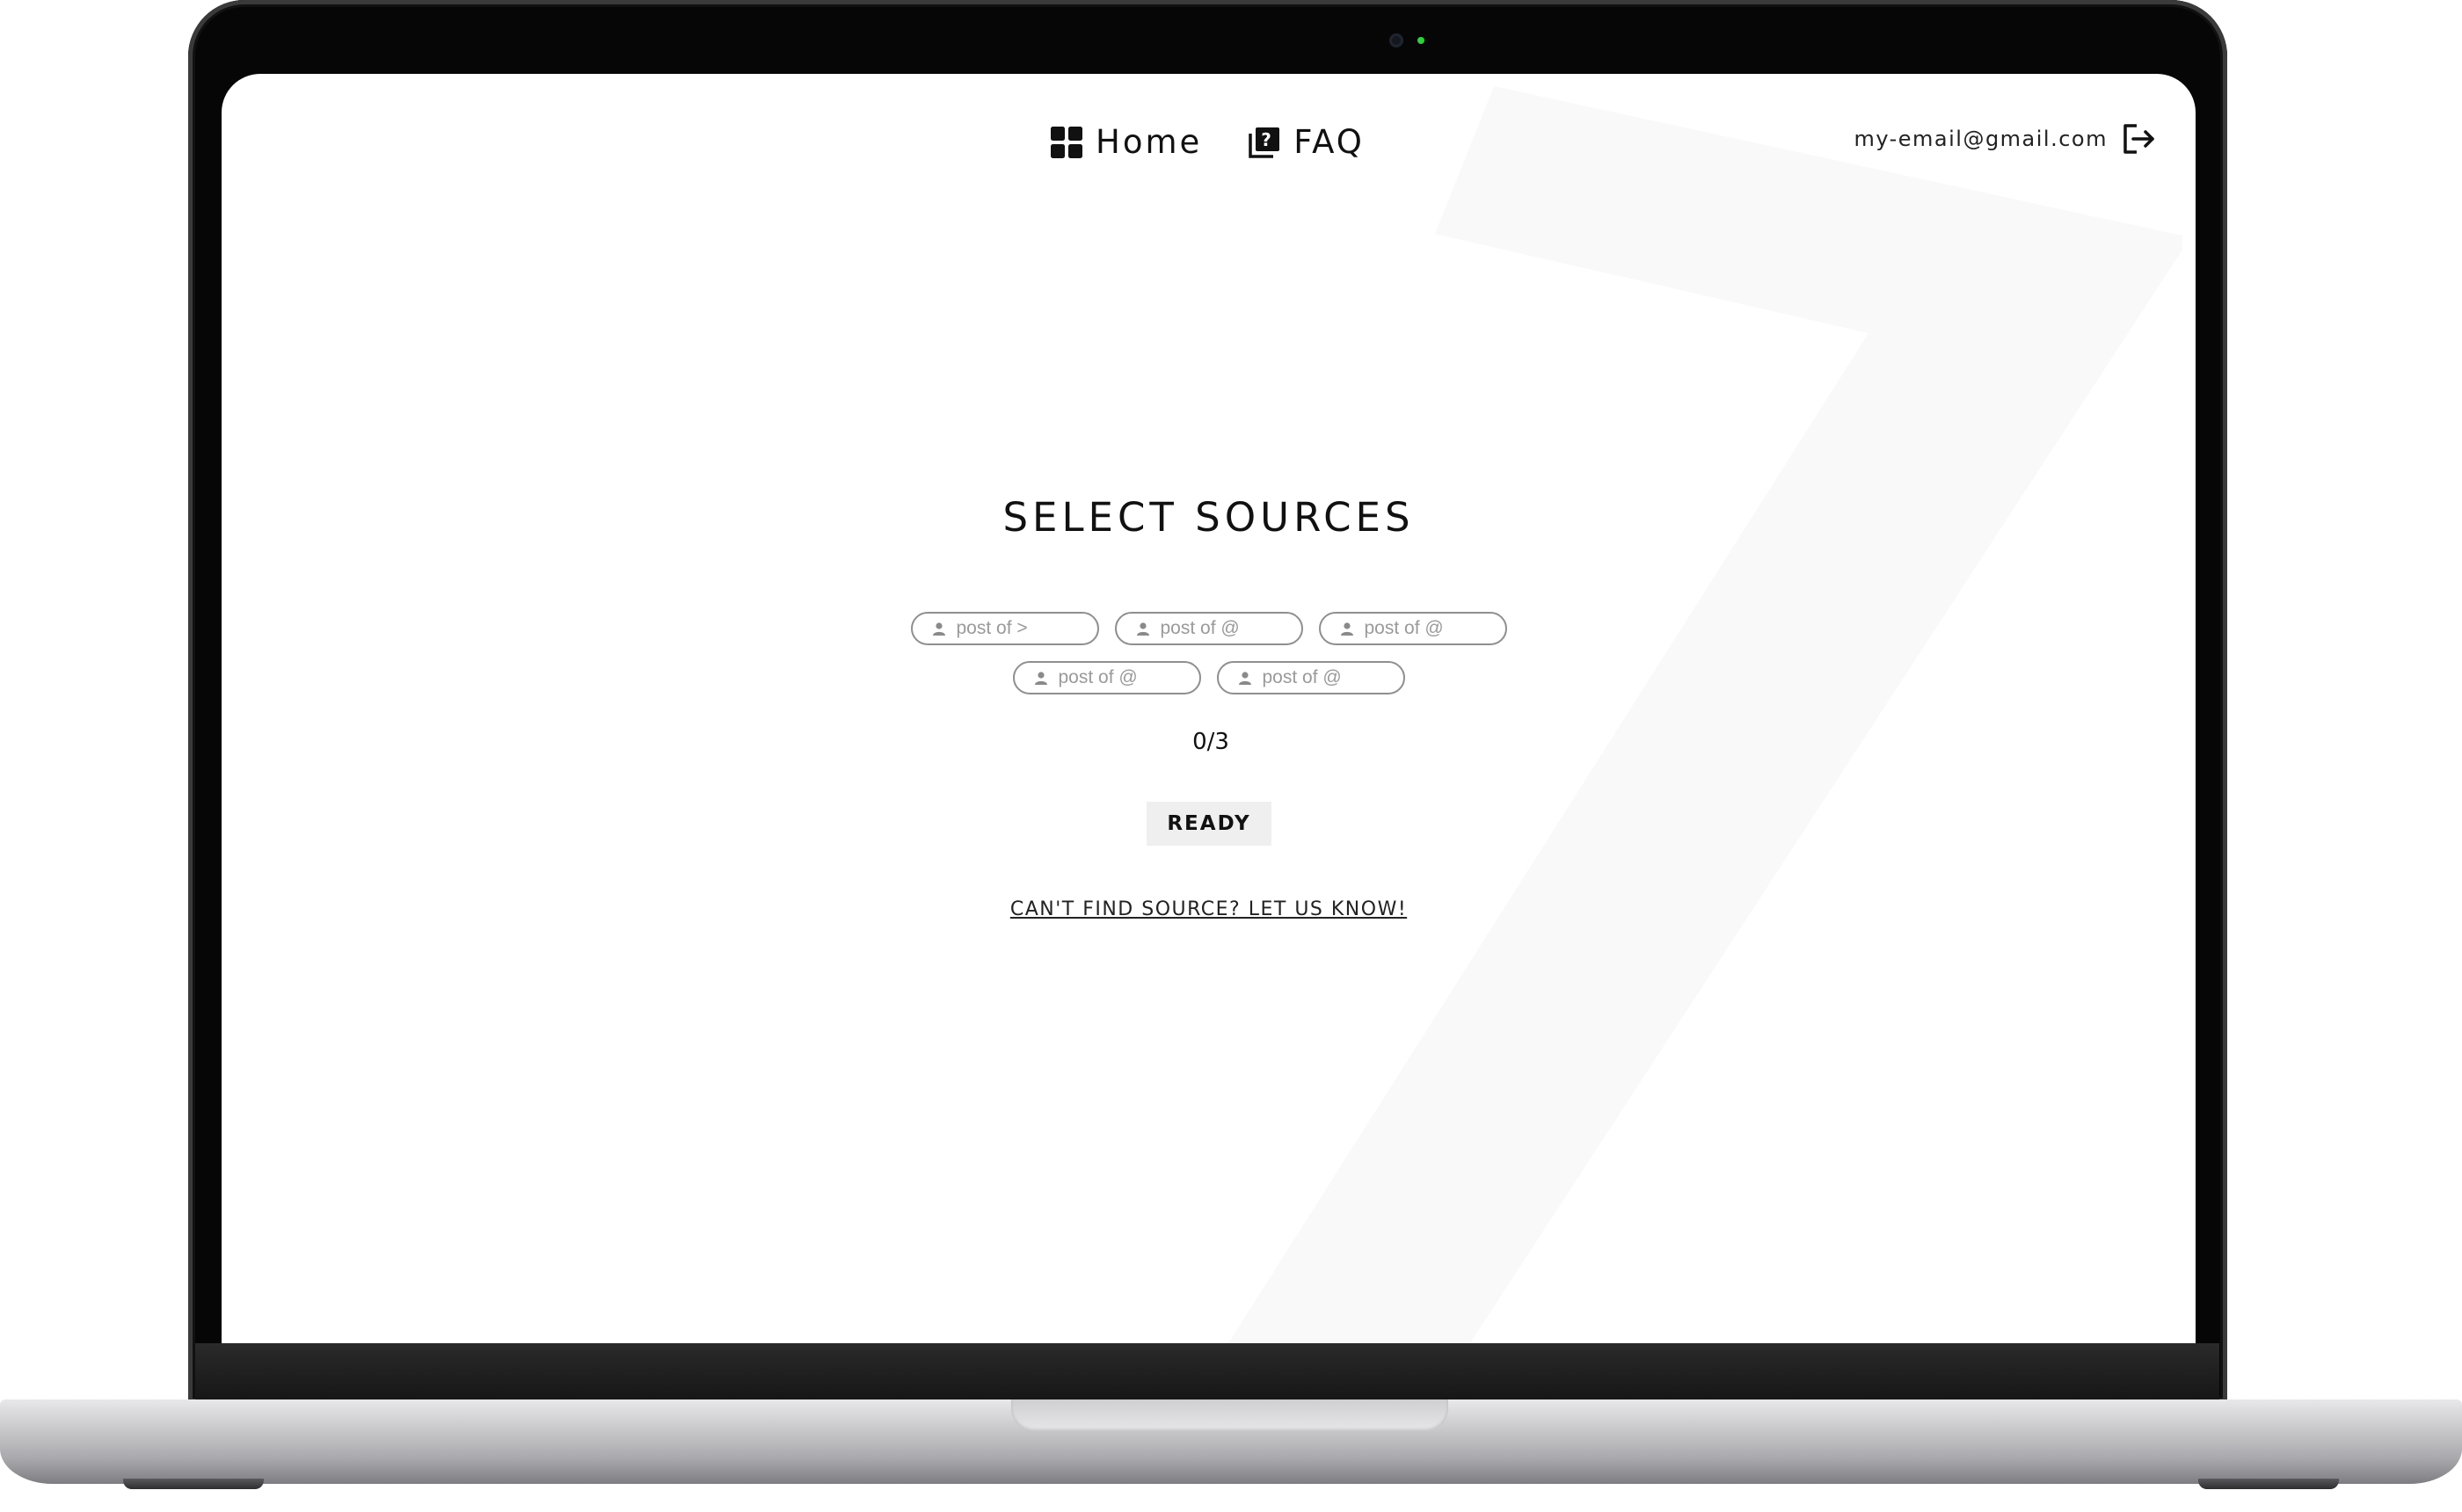 Image resolution: width=2462 pixels, height=1512 pixels. What do you see at coordinates (1209, 677) in the screenshot?
I see `source-row: post of @ post of @` at bounding box center [1209, 677].